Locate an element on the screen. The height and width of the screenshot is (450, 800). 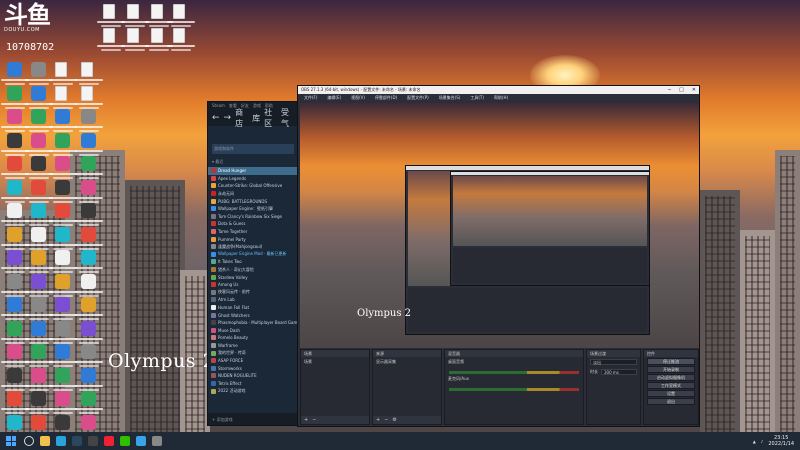
game-list-item: Ghost Watchers is located at coordinates (253, 315).